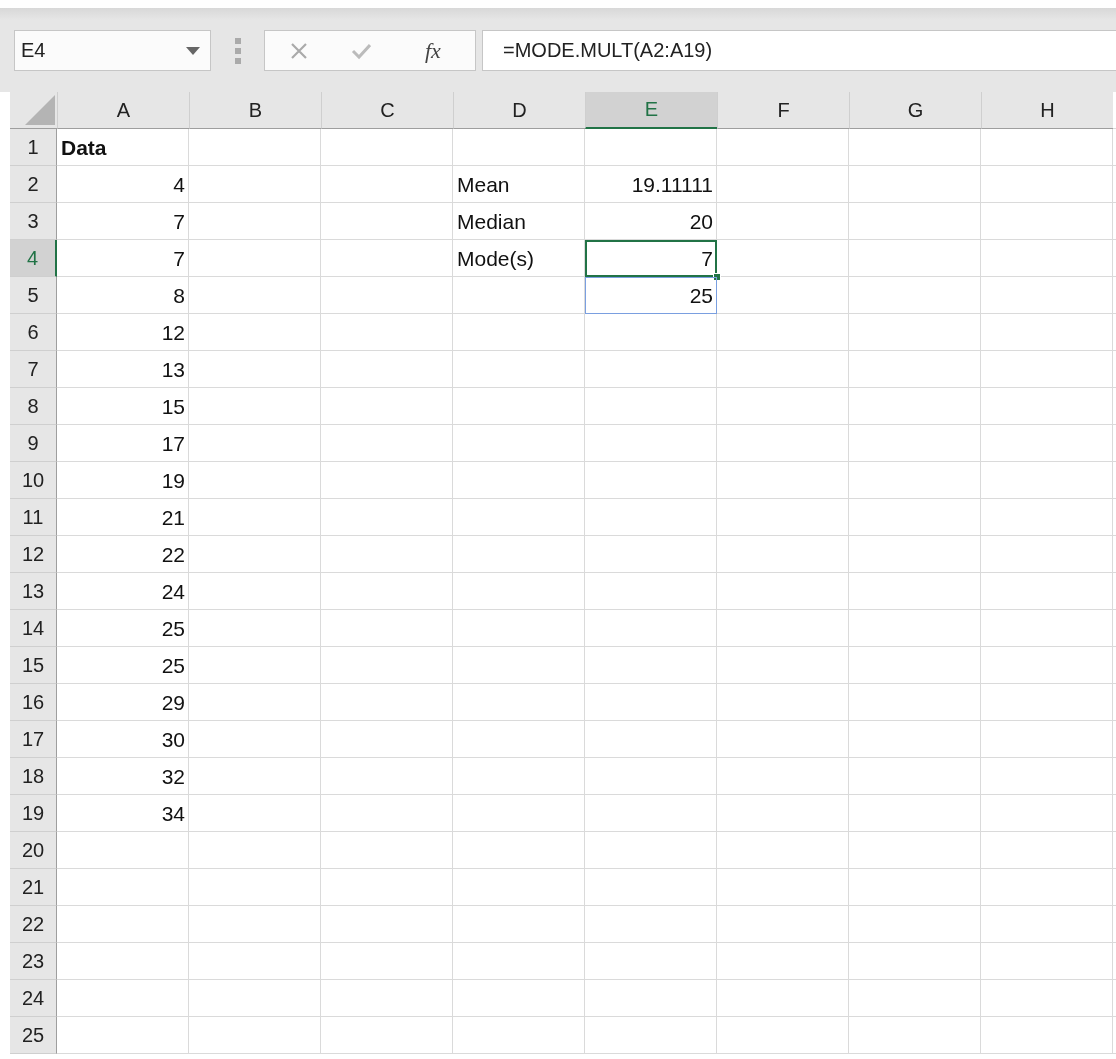 The image size is (1116, 1059). Describe the element at coordinates (33, 998) in the screenshot. I see `row-header: 24` at that location.